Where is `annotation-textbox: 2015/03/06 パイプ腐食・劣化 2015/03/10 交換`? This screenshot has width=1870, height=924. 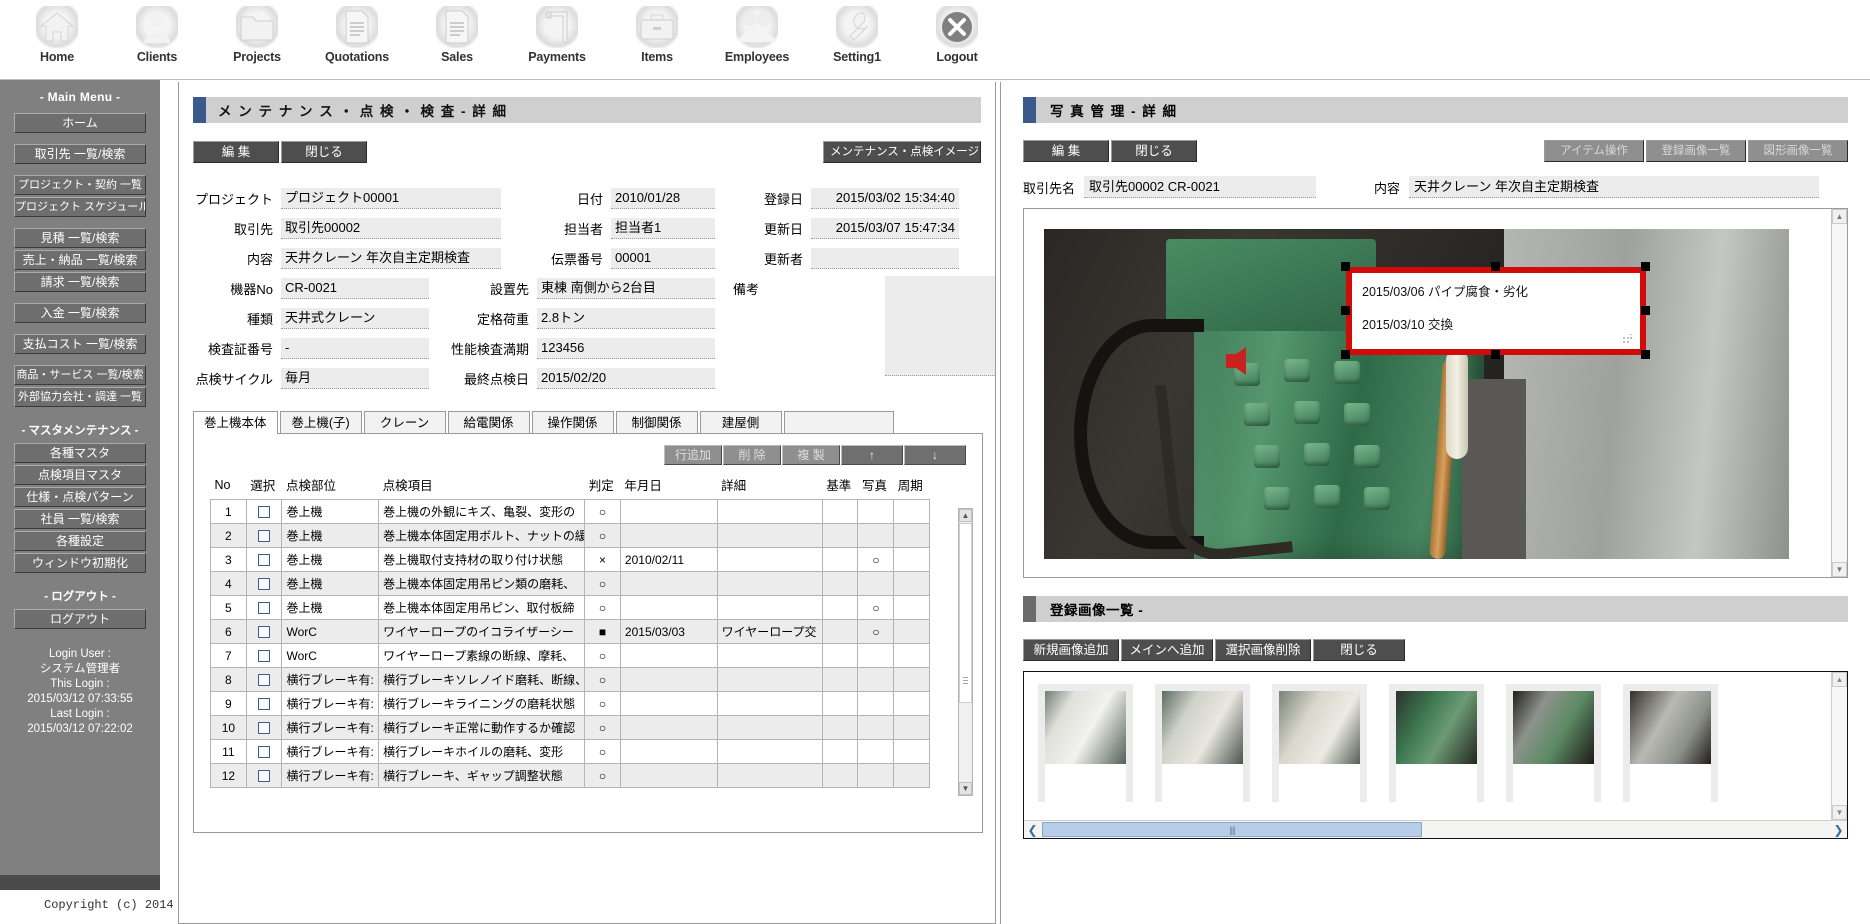 annotation-textbox: 2015/03/06 パイプ腐食・劣化 2015/03/10 交換 is located at coordinates (1496, 311).